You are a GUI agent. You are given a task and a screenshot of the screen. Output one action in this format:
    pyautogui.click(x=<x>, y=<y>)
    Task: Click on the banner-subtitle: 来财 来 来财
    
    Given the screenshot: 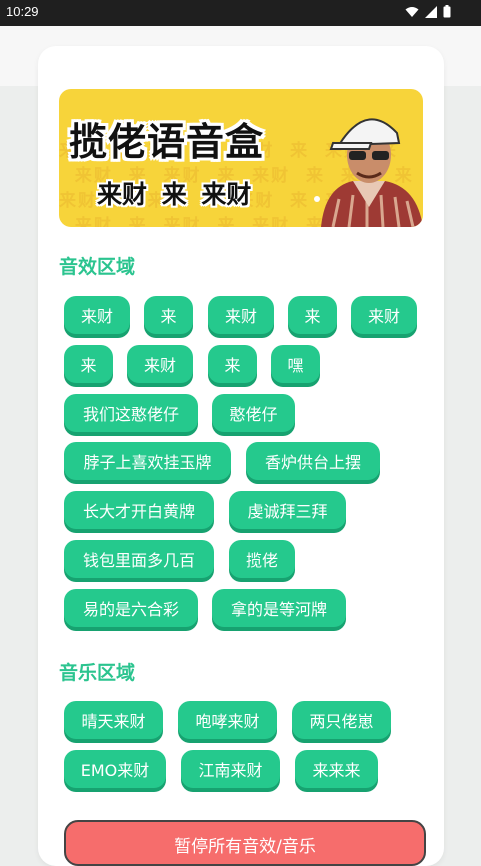 What is the action you would take?
    pyautogui.click(x=174, y=194)
    